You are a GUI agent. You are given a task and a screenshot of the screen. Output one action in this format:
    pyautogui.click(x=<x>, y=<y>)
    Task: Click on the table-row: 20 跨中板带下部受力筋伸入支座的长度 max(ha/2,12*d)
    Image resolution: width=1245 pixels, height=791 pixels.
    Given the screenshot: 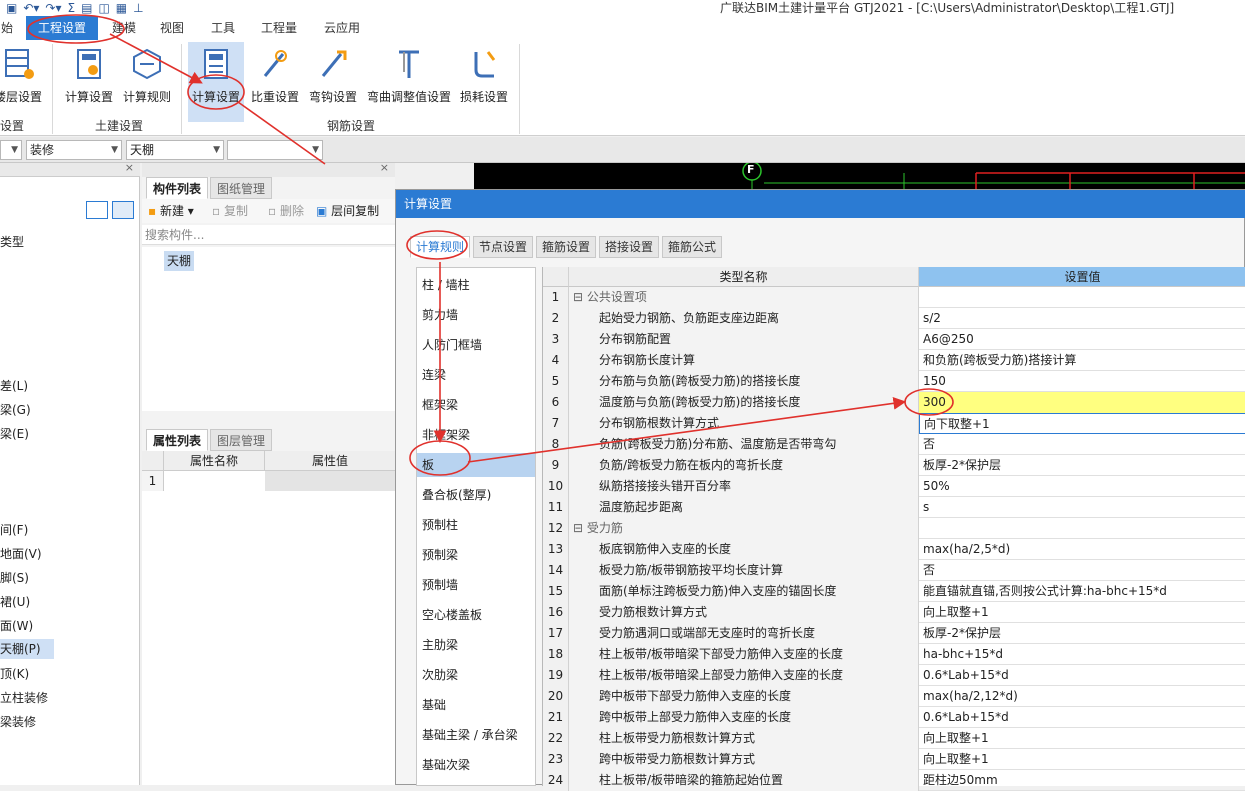 What is the action you would take?
    pyautogui.click(x=894, y=696)
    